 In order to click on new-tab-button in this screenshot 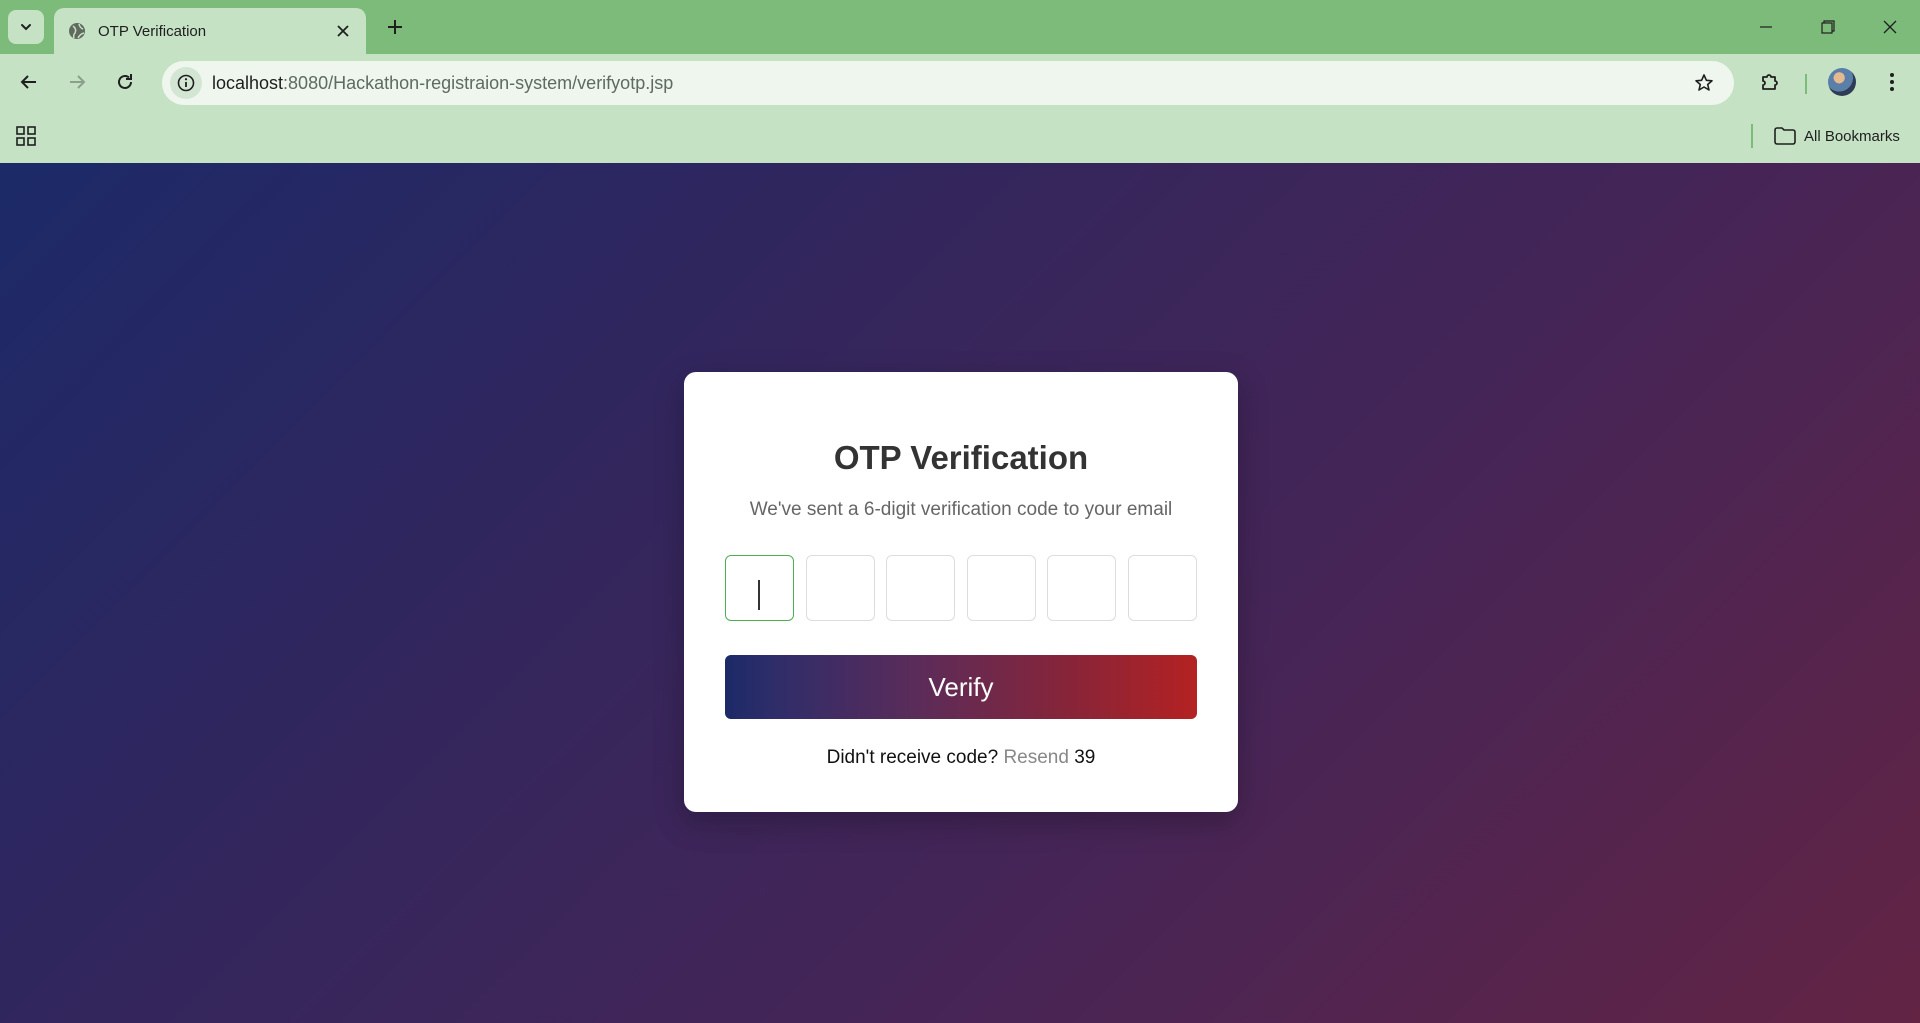, I will do `click(395, 27)`.